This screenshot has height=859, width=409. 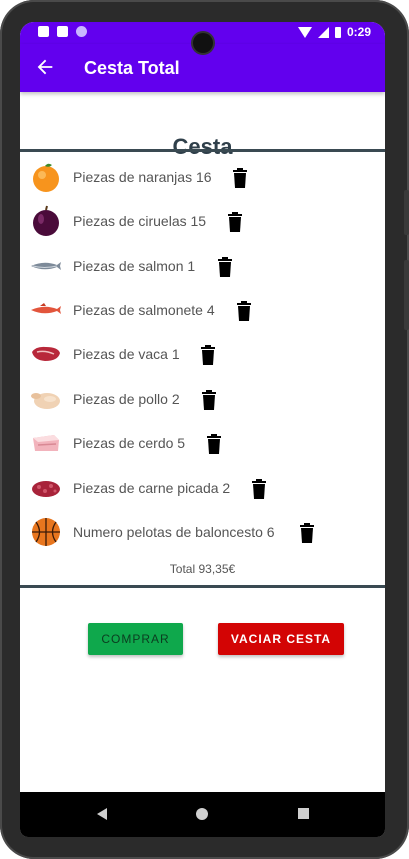 What do you see at coordinates (46, 177) in the screenshot?
I see `orange-icon` at bounding box center [46, 177].